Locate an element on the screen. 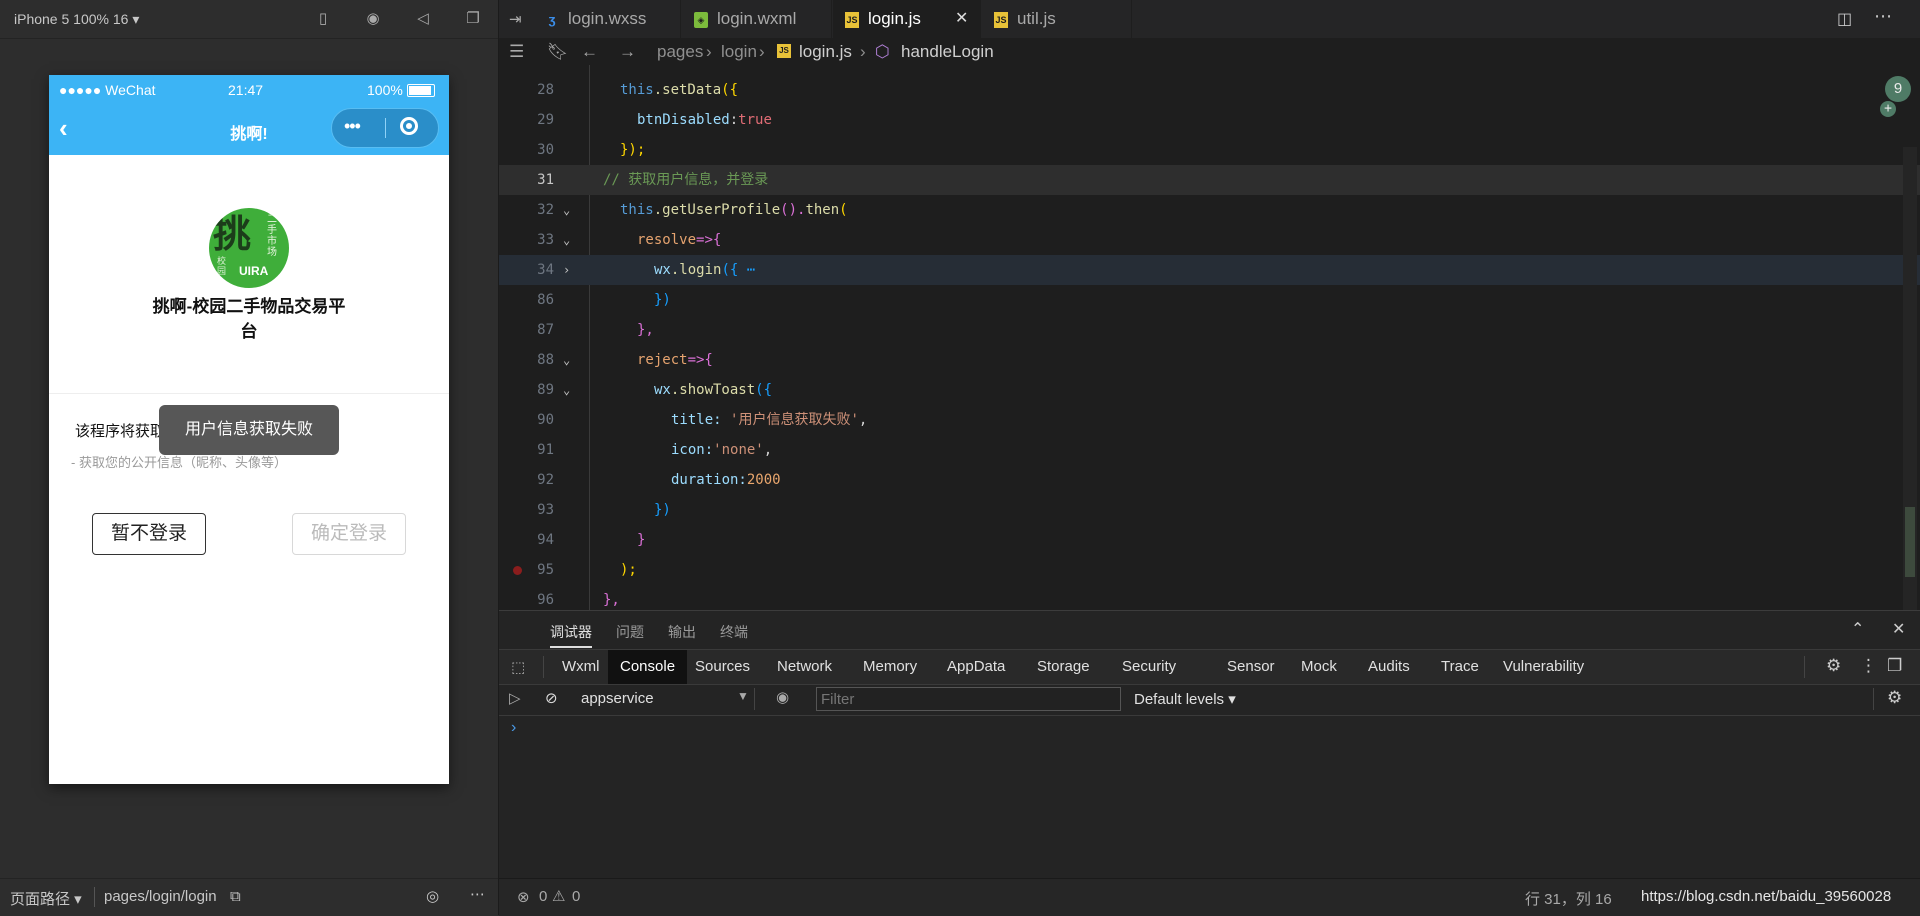 This screenshot has width=1920, height=916. eye-icon: ◉ is located at coordinates (782, 697).